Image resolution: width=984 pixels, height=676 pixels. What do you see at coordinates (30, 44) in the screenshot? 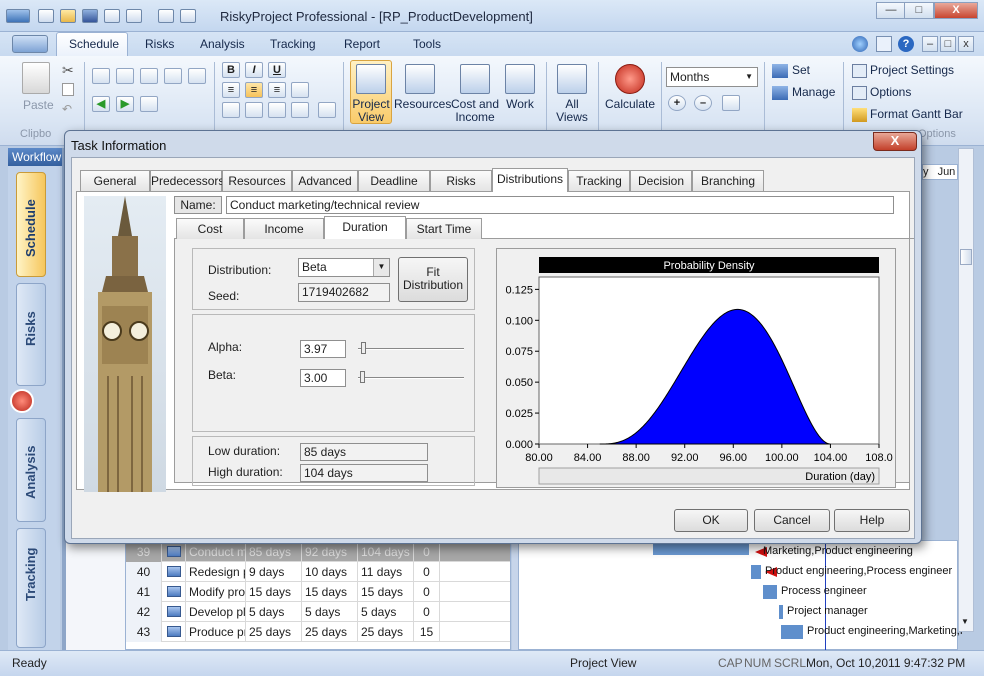
I see `file-menu-button` at bounding box center [30, 44].